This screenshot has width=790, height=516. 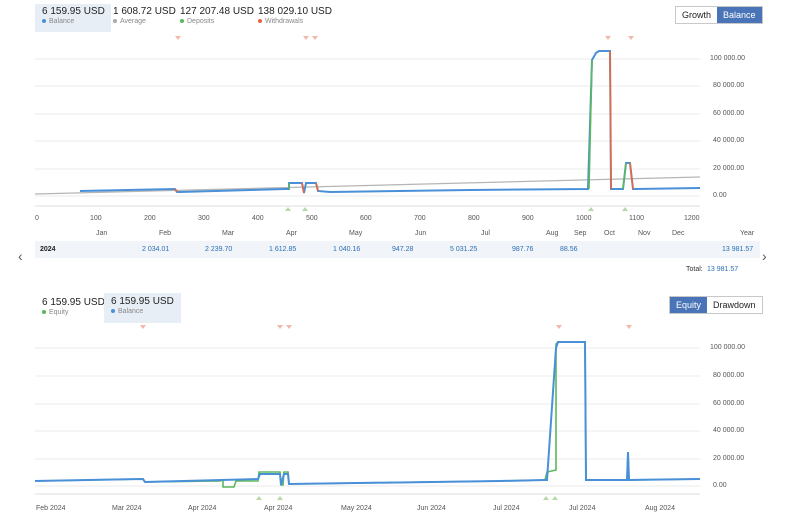 What do you see at coordinates (347, 249) in the screenshot?
I see `month-value: 1 040.16` at bounding box center [347, 249].